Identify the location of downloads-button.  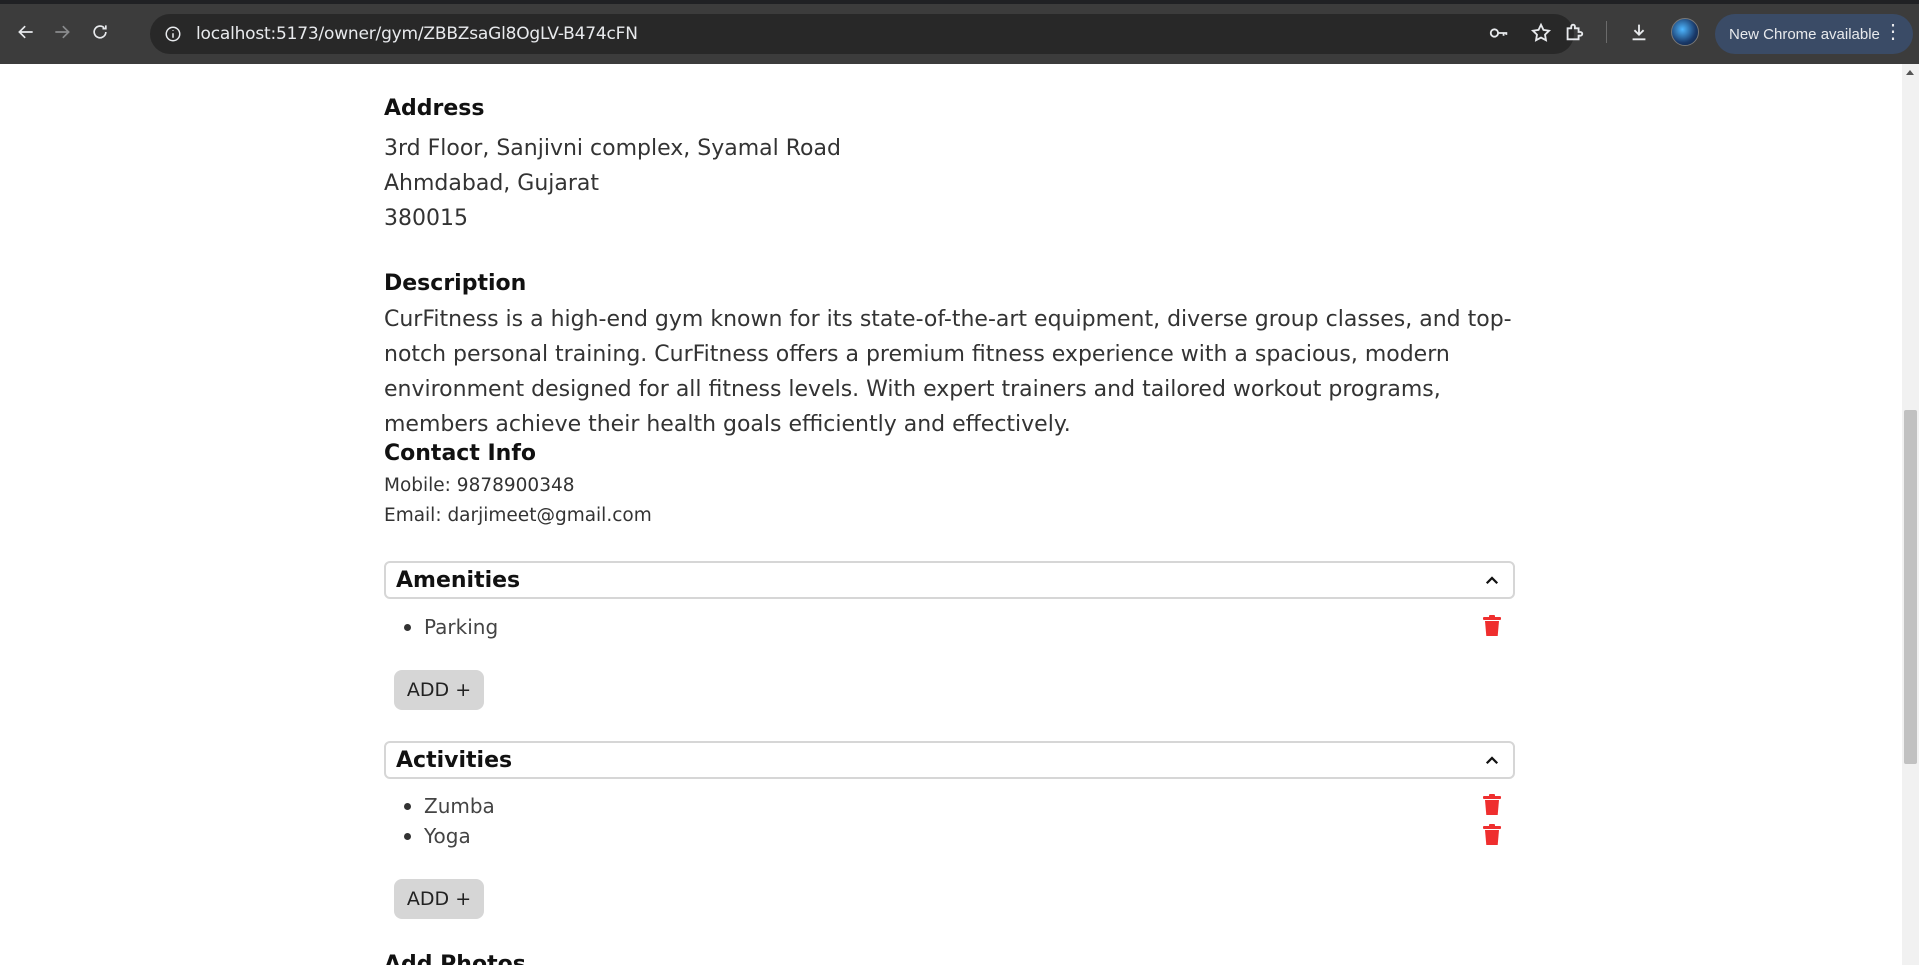
(1639, 32).